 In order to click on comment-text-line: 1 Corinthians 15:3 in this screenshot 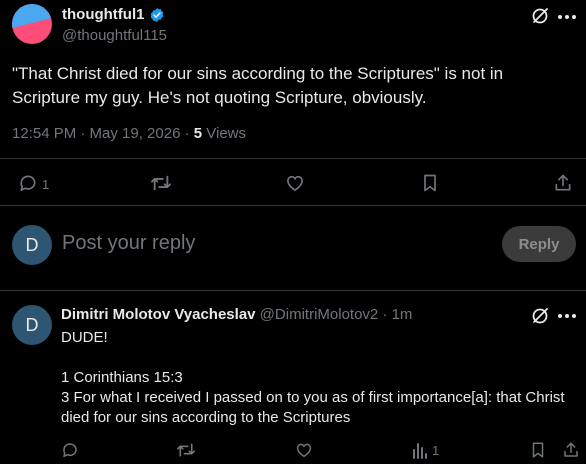, I will do `click(122, 377)`.